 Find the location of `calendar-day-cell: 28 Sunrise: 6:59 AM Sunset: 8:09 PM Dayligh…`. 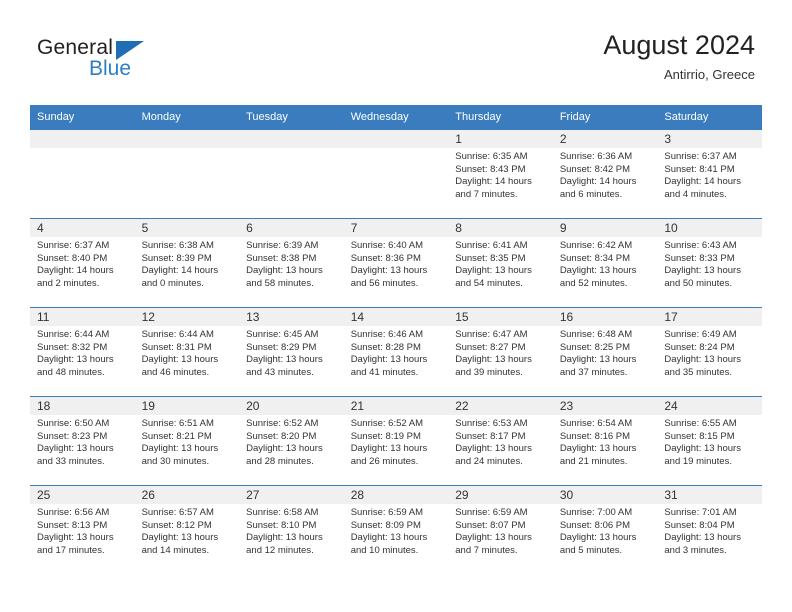

calendar-day-cell: 28 Sunrise: 6:59 AM Sunset: 8:09 PM Dayligh… is located at coordinates (396, 530).